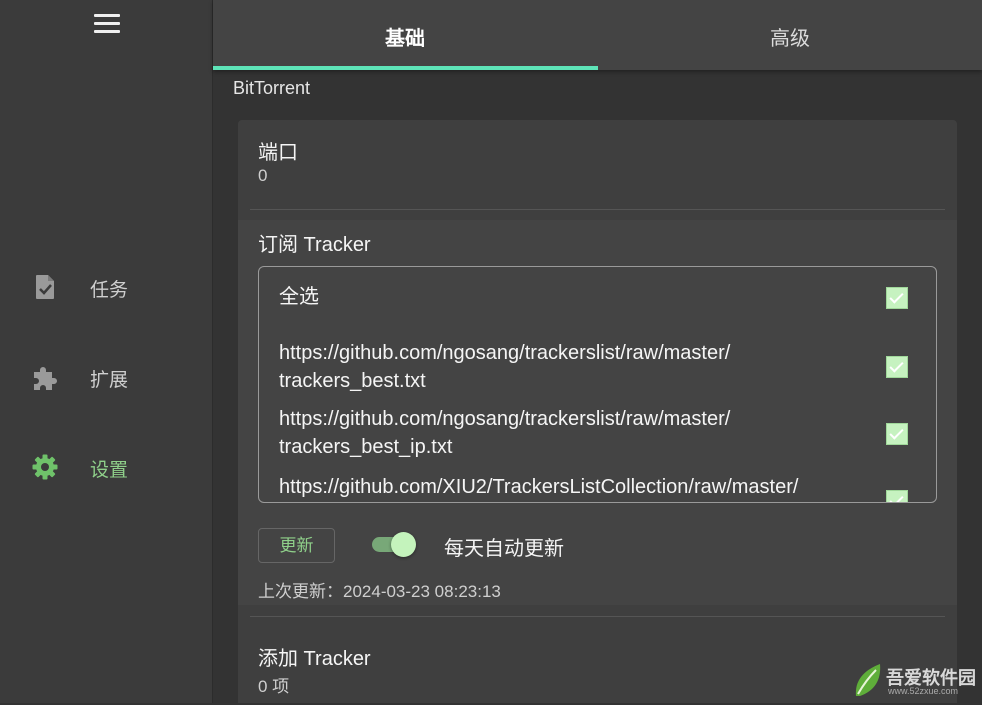 This screenshot has width=982, height=705. Describe the element at coordinates (504, 549) in the screenshot. I see `auto-update-label: 每天自动更新` at that location.